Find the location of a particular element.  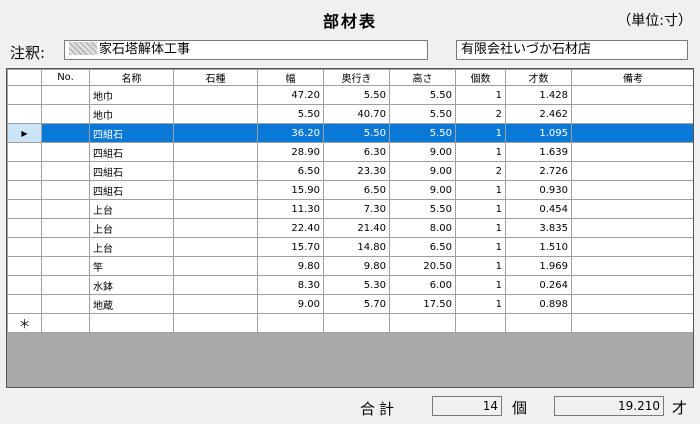

table-row: 地巾 47.20 5.50 5.50 1 1.428 is located at coordinates (350, 95).